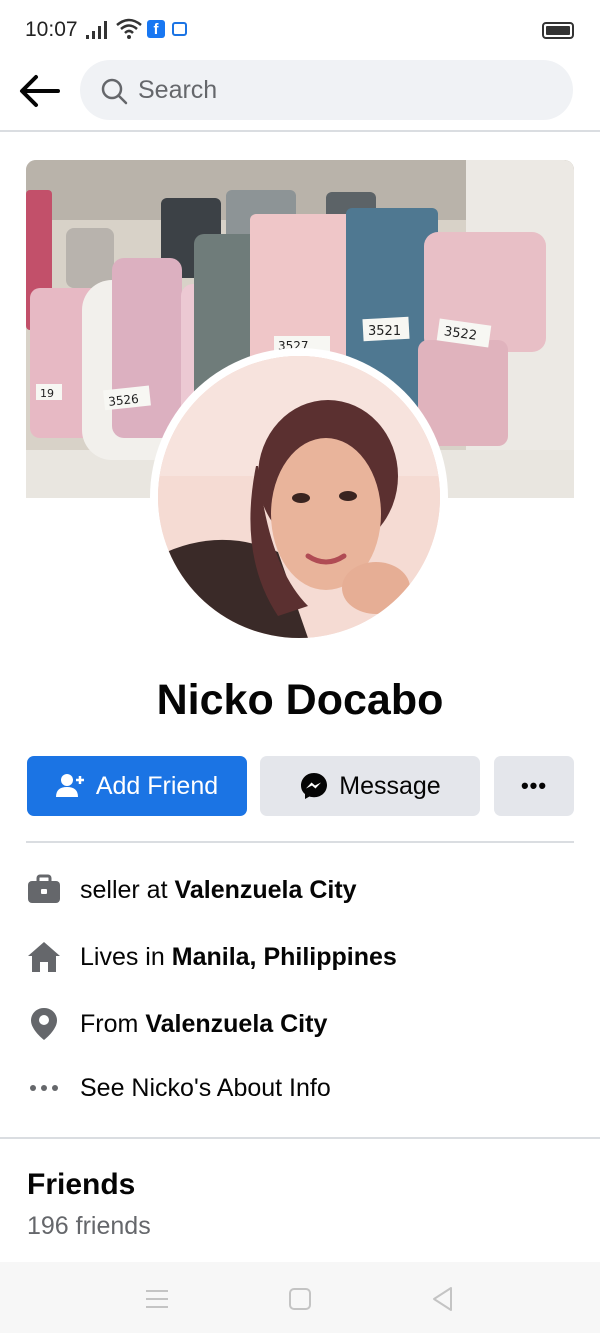  I want to click on system-navigation-bar, so click(300, 1297).